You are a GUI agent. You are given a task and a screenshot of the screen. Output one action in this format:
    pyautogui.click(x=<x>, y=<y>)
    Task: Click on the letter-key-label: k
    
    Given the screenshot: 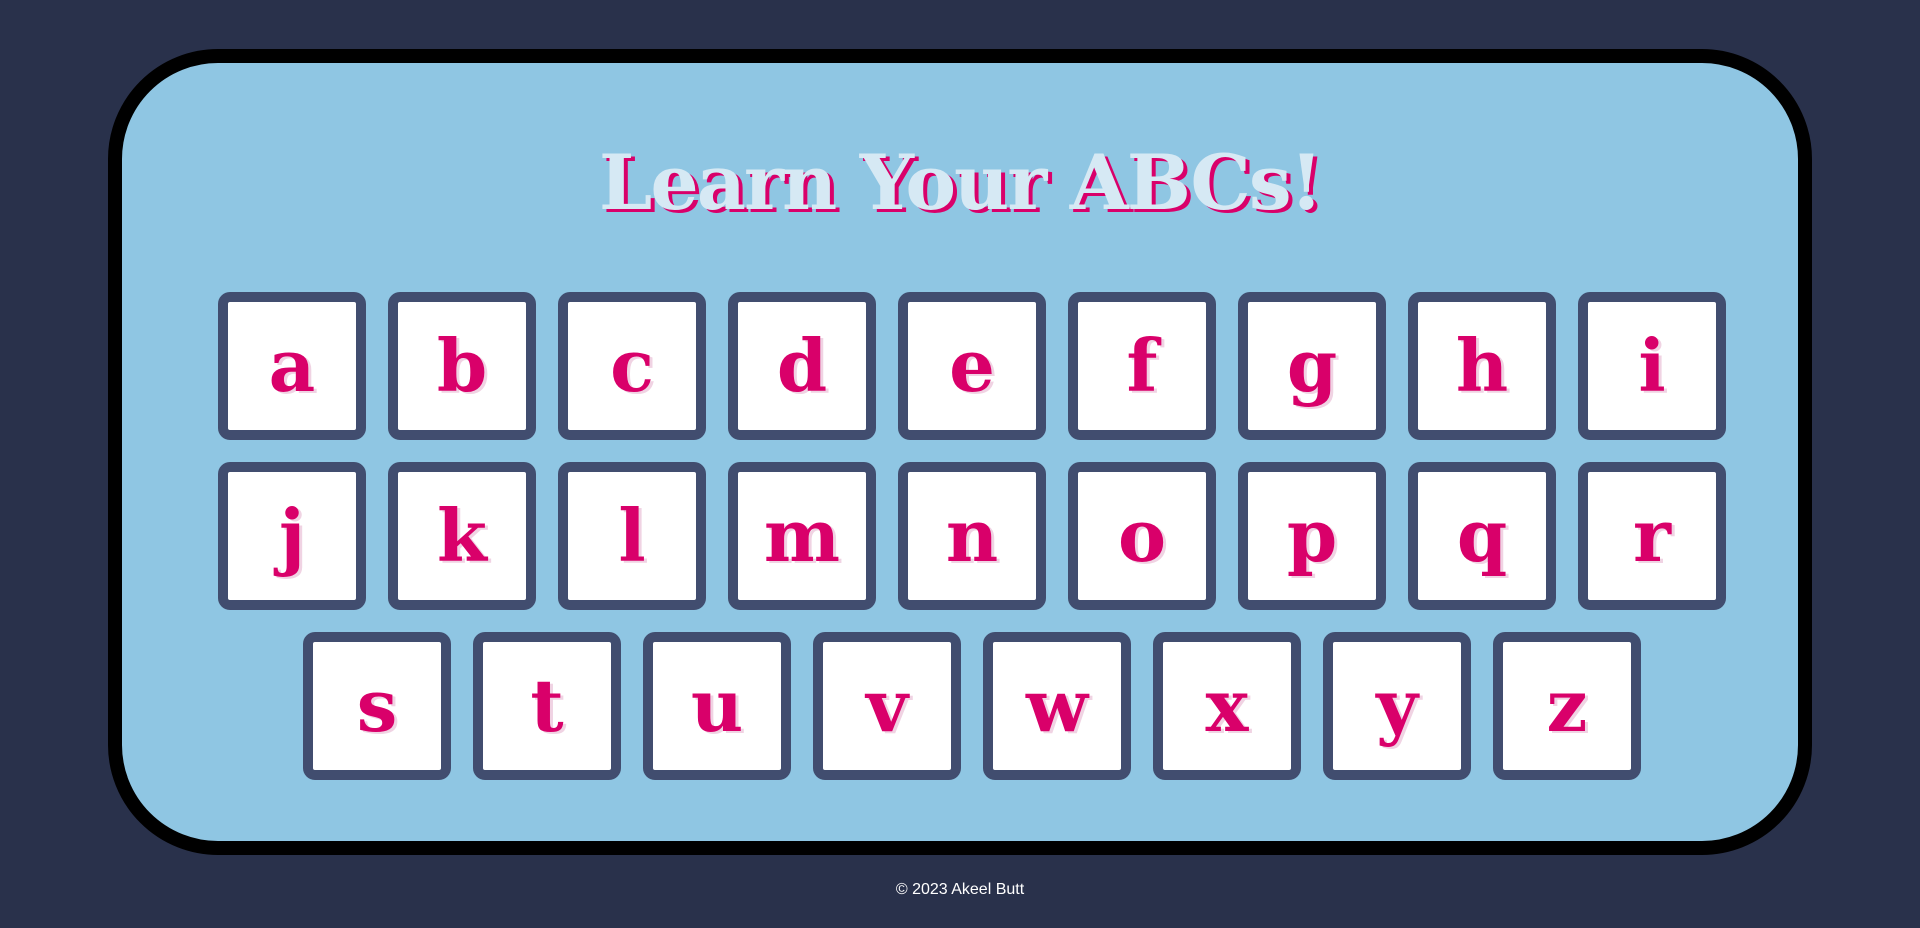 What is the action you would take?
    pyautogui.click(x=462, y=535)
    